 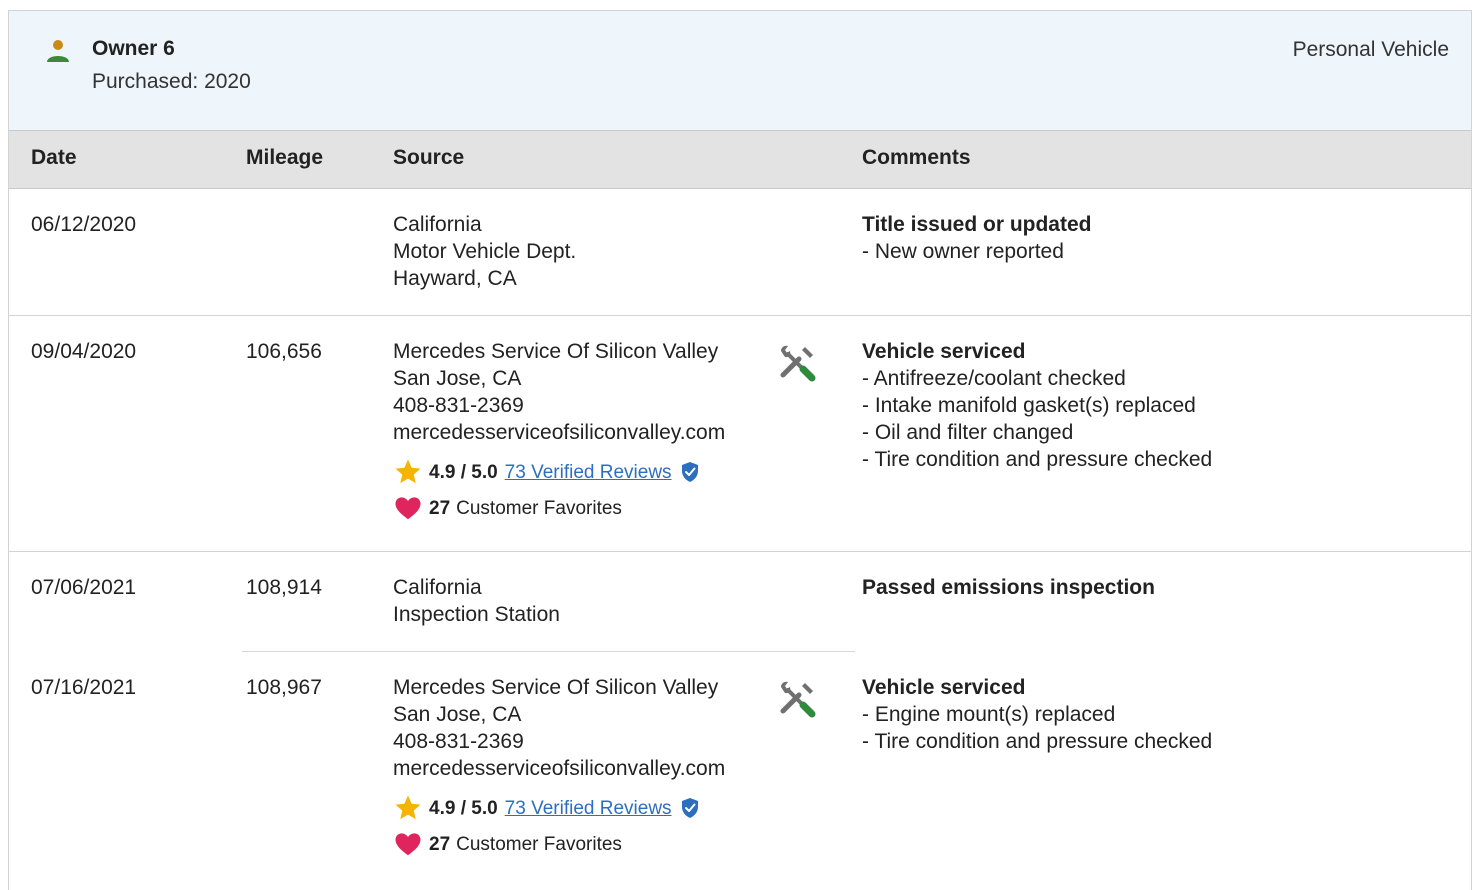 What do you see at coordinates (429, 157) in the screenshot?
I see `column-header-source: Source` at bounding box center [429, 157].